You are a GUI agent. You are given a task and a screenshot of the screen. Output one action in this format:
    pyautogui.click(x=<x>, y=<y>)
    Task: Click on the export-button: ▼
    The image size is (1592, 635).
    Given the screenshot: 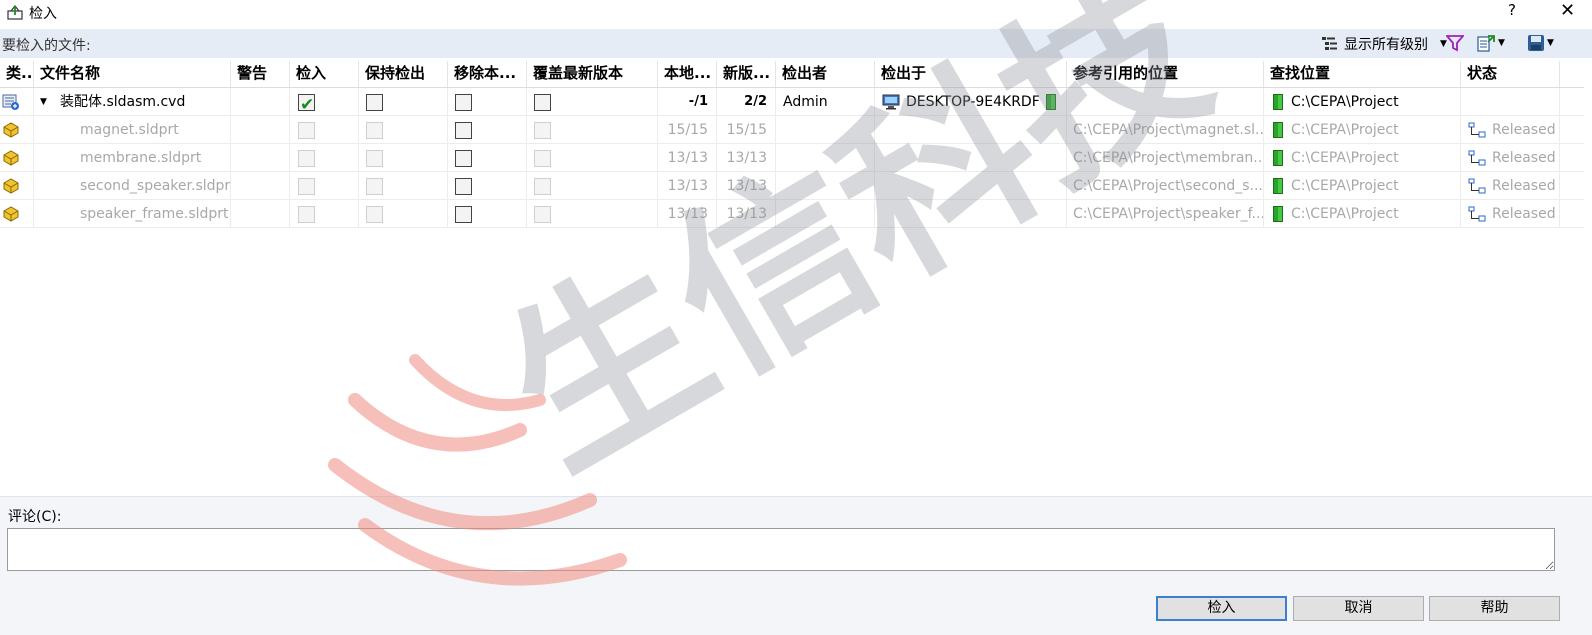 What is the action you would take?
    pyautogui.click(x=1490, y=43)
    